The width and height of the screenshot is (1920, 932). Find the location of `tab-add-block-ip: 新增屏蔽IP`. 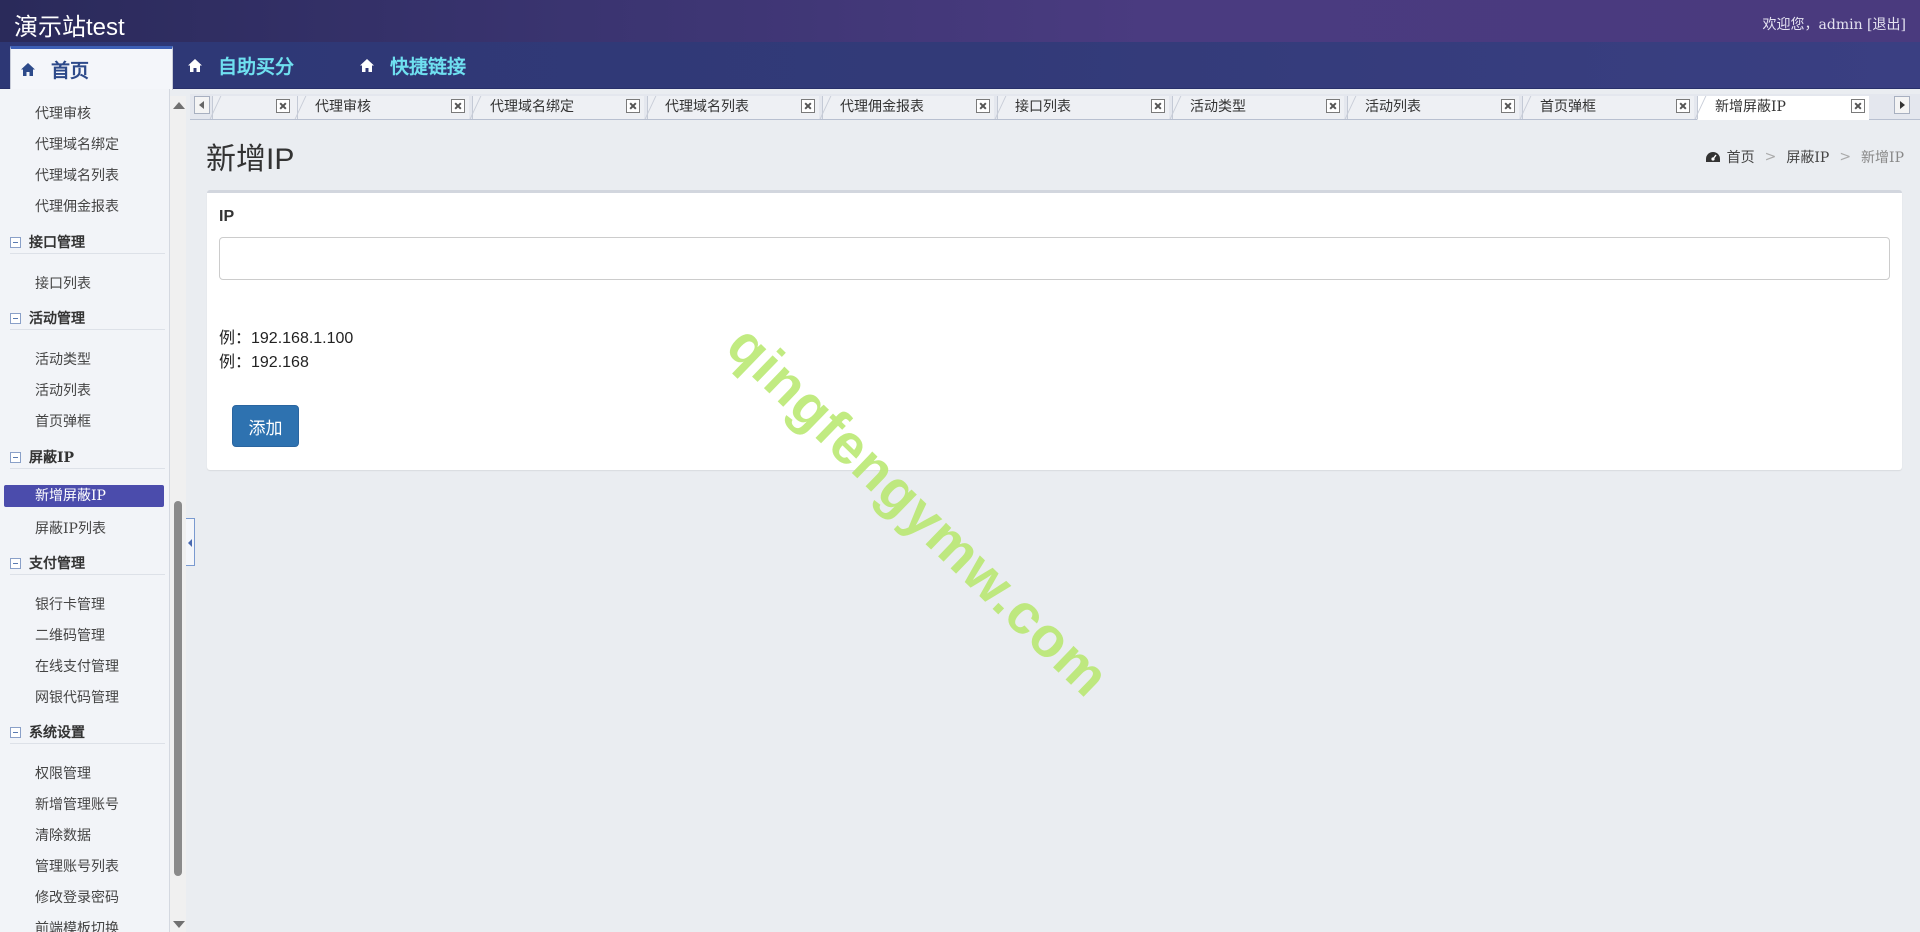

tab-add-block-ip: 新增屏蔽IP is located at coordinates (1783, 108).